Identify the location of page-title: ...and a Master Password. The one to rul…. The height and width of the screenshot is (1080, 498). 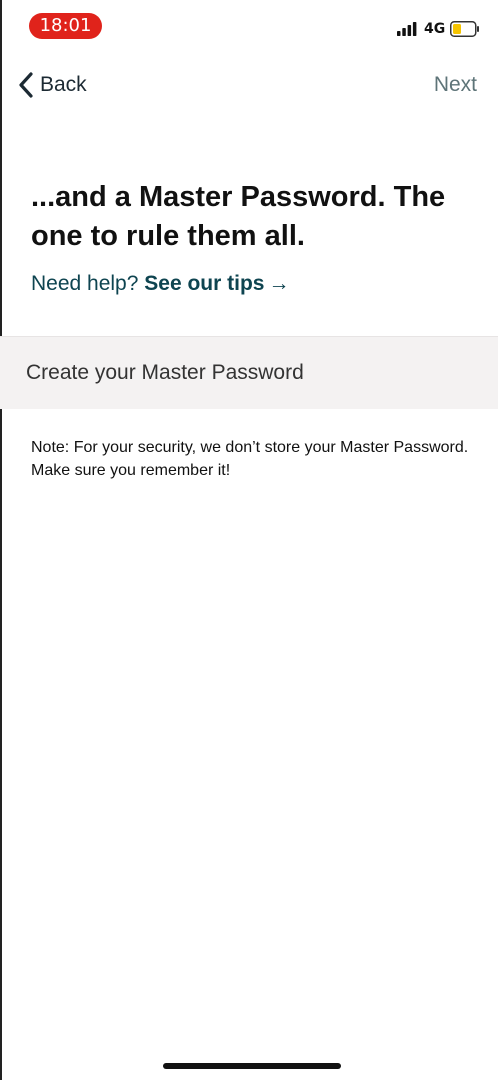
(238, 216).